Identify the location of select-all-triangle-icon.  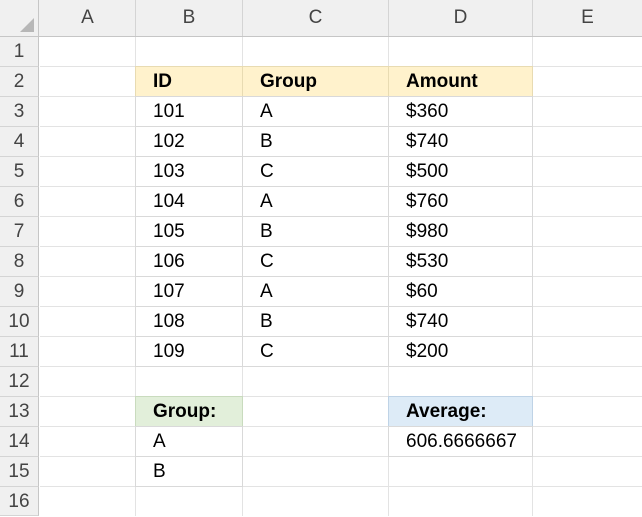
(27, 25).